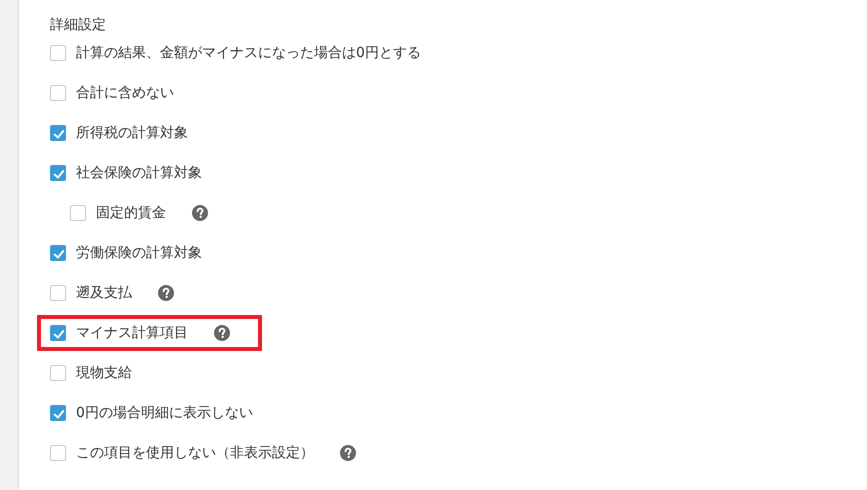 This screenshot has height=490, width=867. I want to click on checkbox-label: 0円の場合明細に表示しない, so click(164, 413).